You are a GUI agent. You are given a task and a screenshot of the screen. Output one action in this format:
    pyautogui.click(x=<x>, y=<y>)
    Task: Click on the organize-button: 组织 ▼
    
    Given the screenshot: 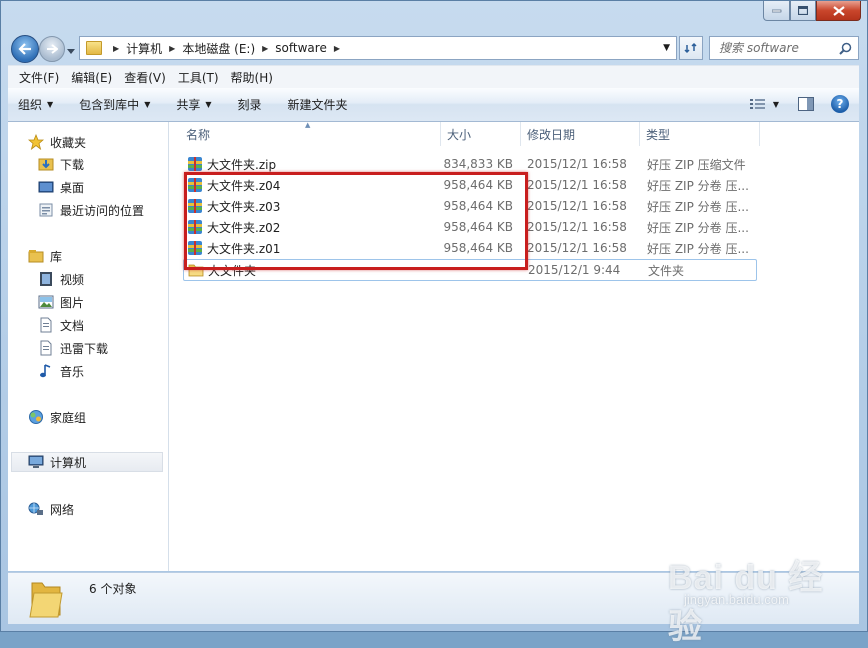 What is the action you would take?
    pyautogui.click(x=35, y=104)
    